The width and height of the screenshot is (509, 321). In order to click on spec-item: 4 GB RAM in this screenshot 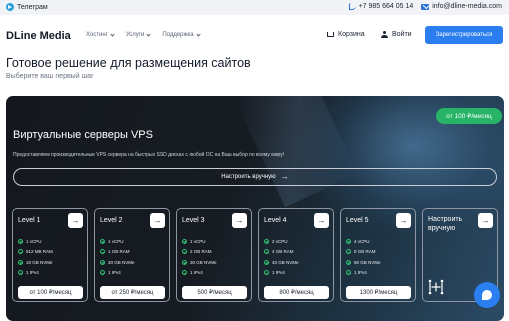, I will do `click(281, 252)`.